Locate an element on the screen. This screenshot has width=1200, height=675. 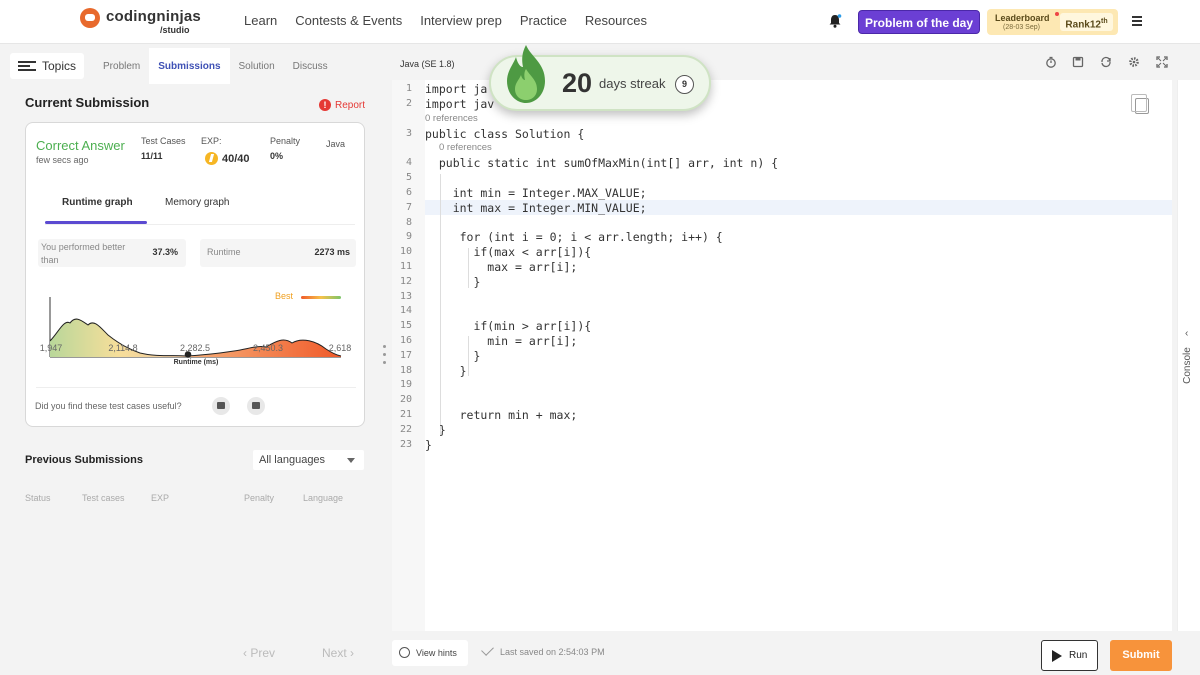
penalty-value: 0% is located at coordinates (277, 156).